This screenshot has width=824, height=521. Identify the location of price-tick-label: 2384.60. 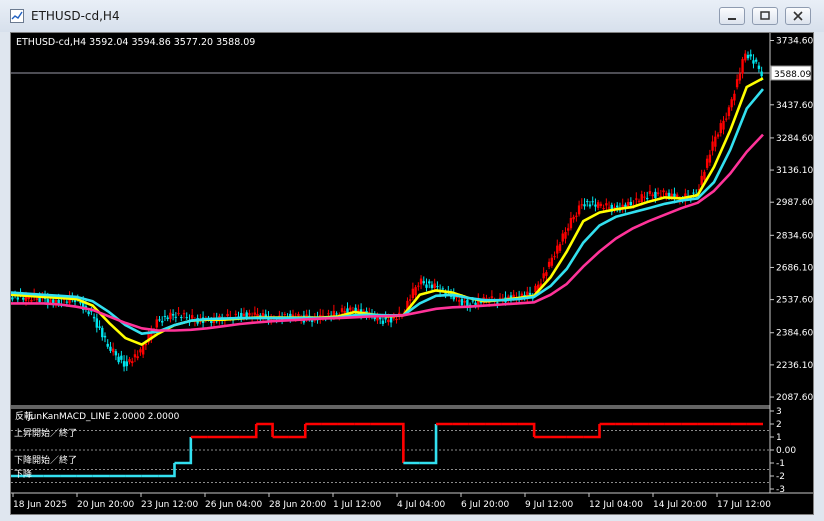
(794, 334).